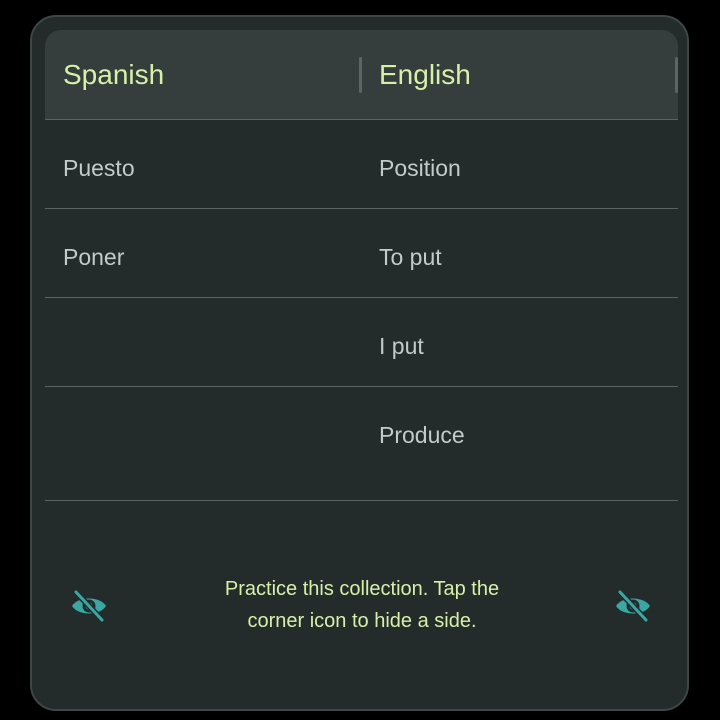 Image resolution: width=720 pixels, height=720 pixels. What do you see at coordinates (401, 342) in the screenshot?
I see `cell-english: I put` at bounding box center [401, 342].